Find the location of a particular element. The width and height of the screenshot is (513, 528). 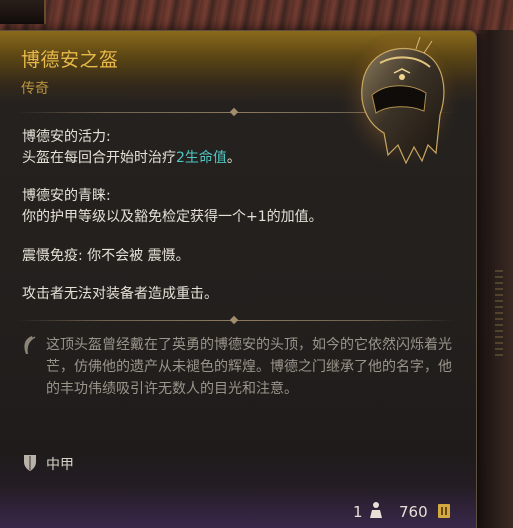

gold-coin-icon is located at coordinates (444, 511).